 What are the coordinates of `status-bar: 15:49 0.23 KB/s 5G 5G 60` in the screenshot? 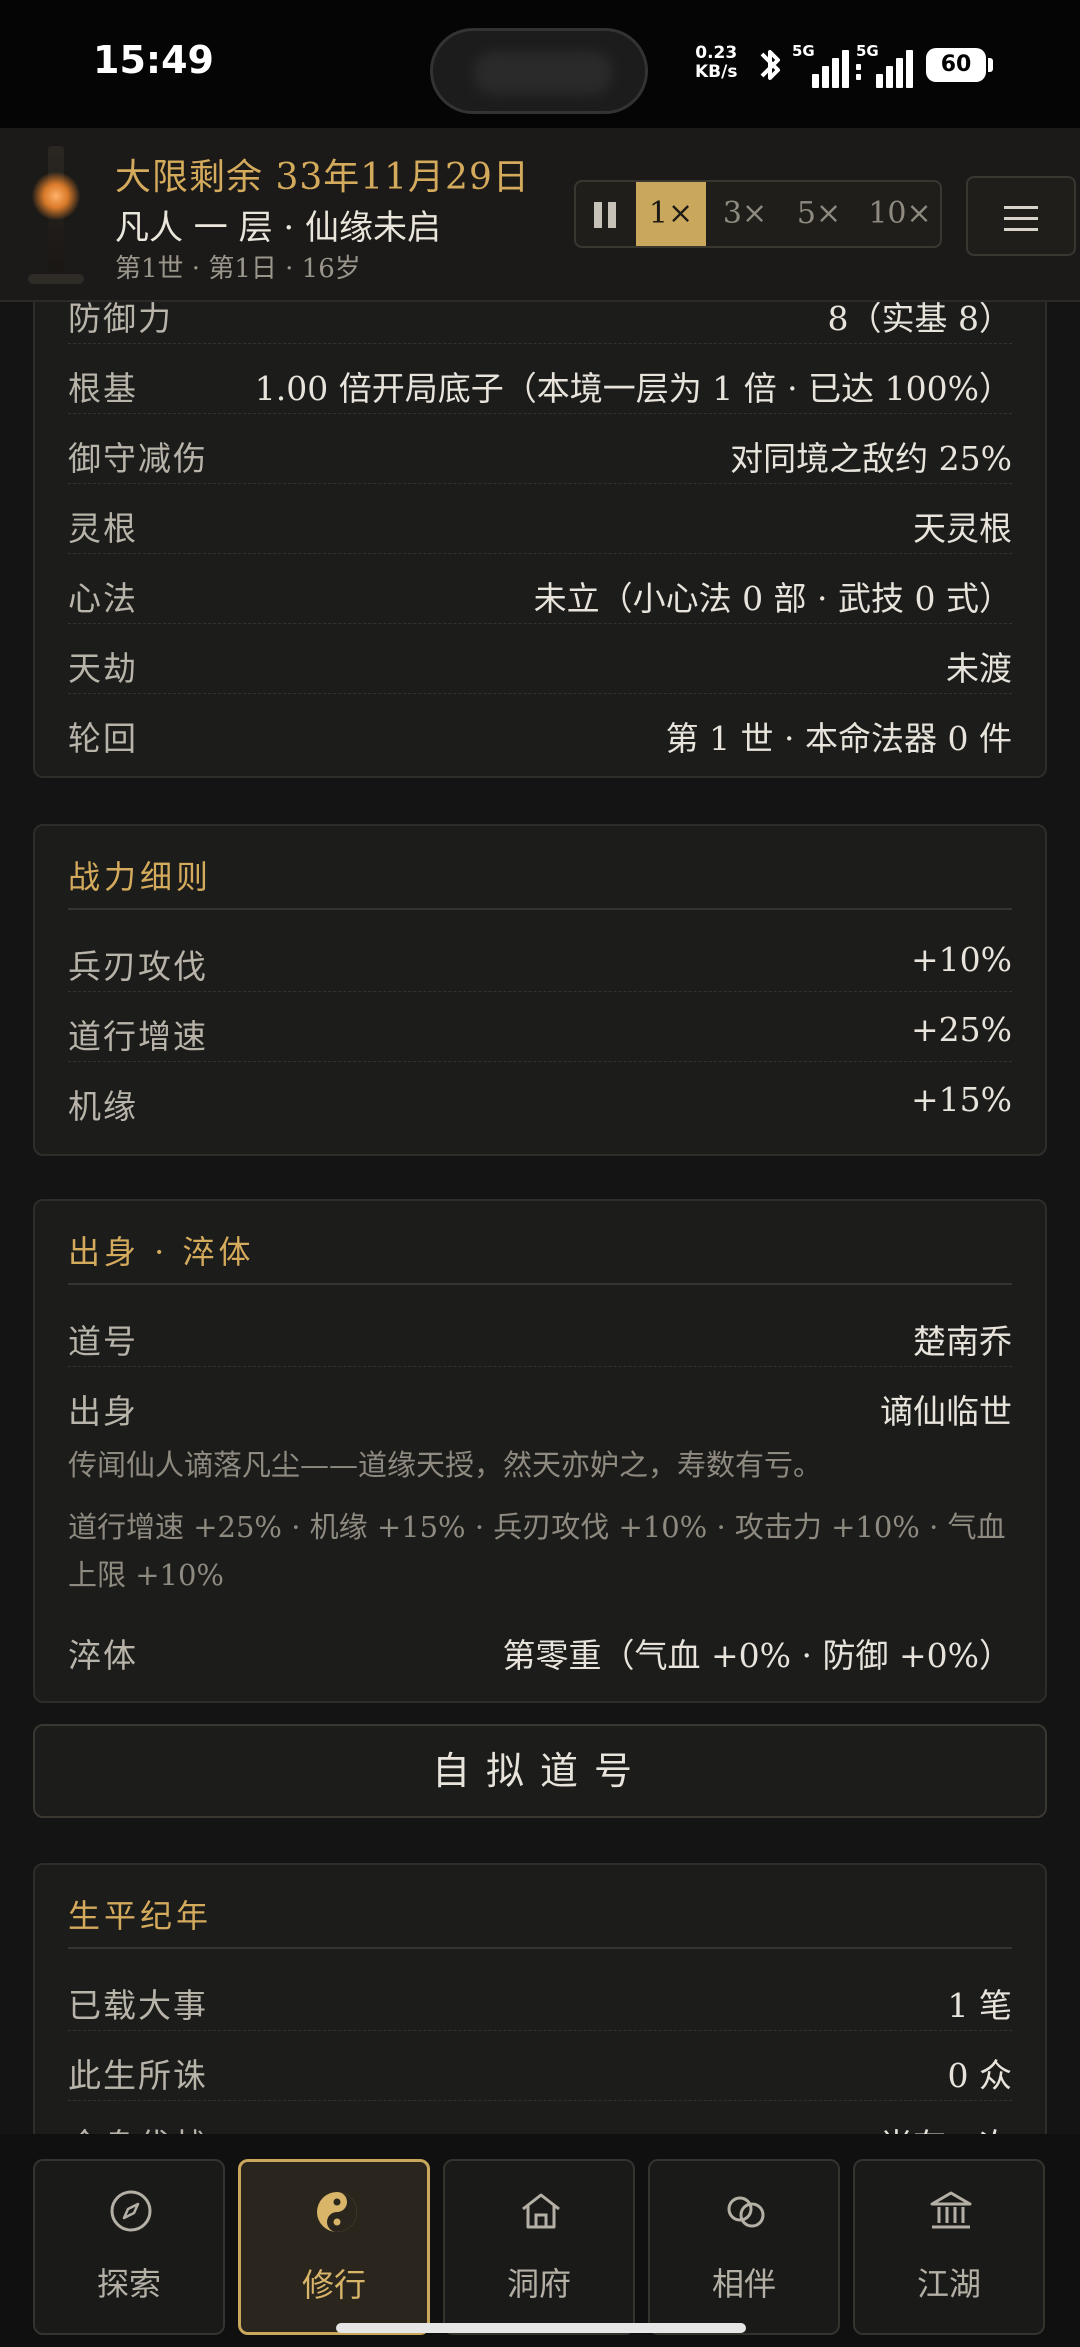 It's located at (540, 64).